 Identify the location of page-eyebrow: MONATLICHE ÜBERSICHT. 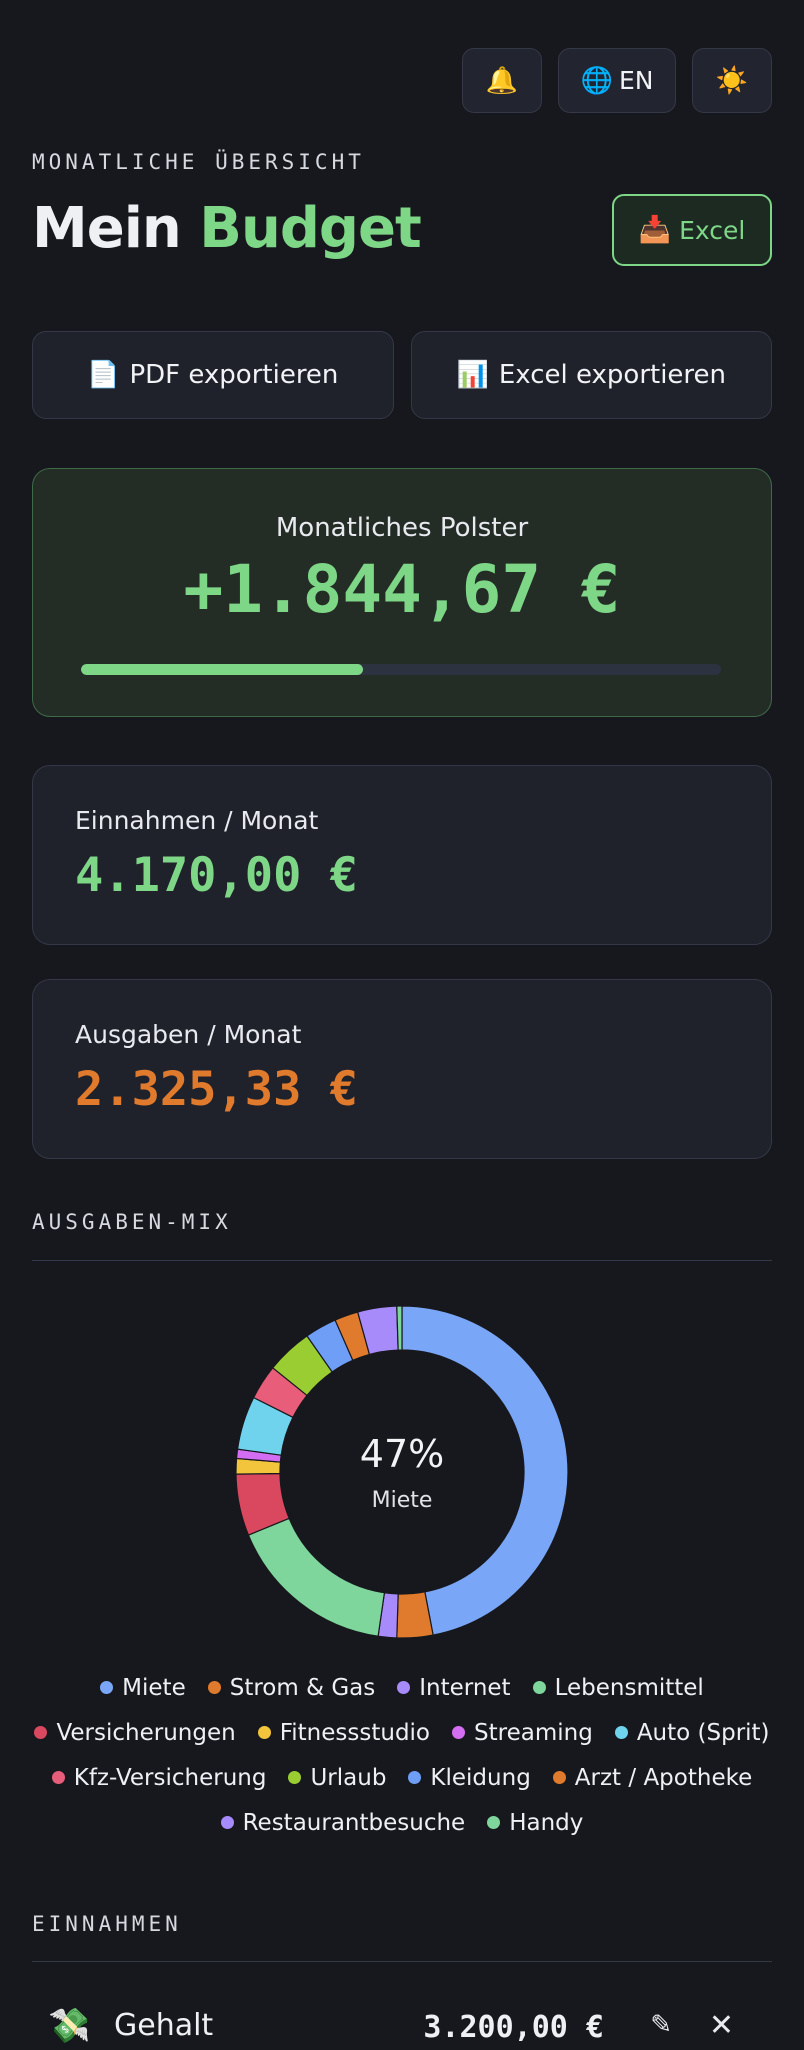
(198, 162).